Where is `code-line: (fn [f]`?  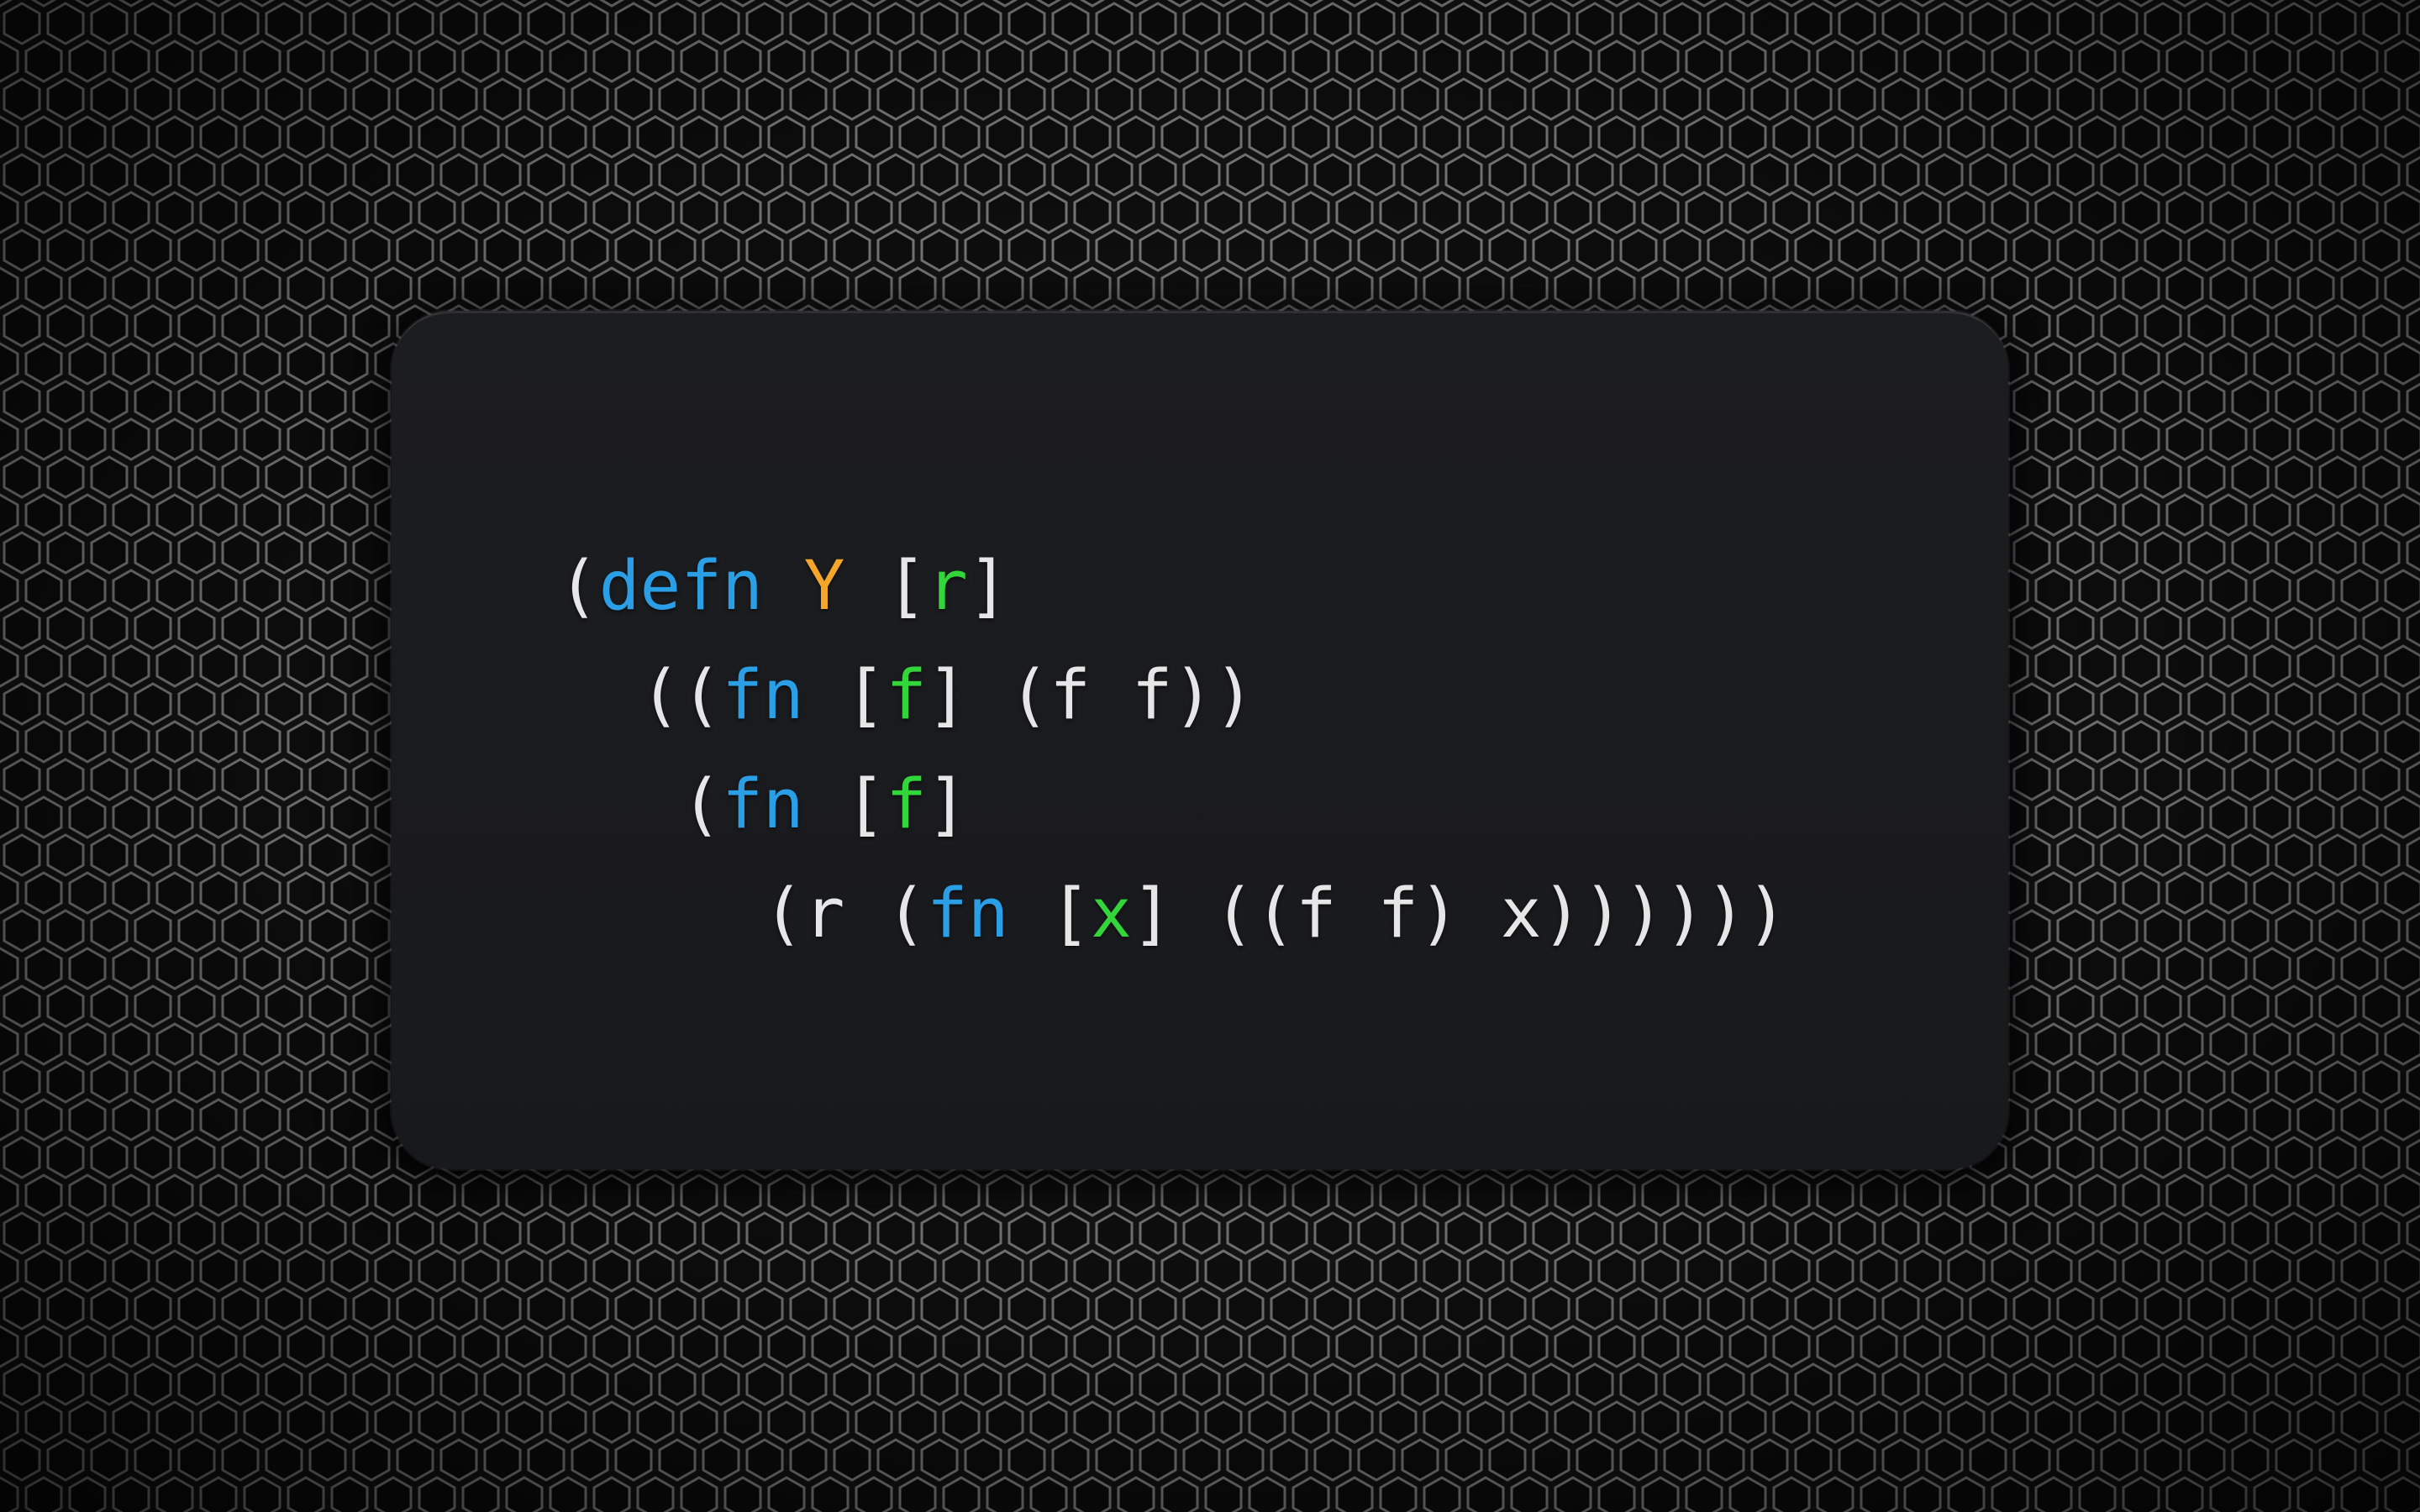
code-line: (fn [f] is located at coordinates (1172, 804).